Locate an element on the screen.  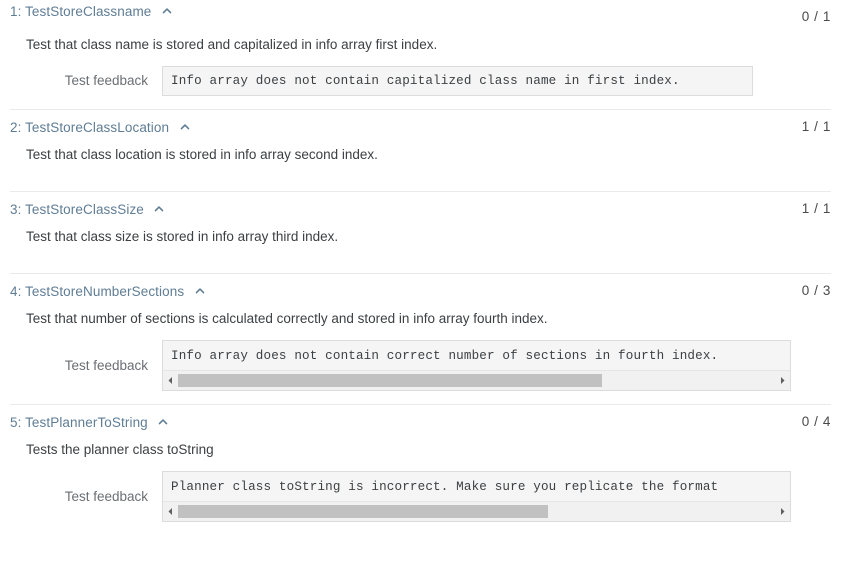
test-section-title: 2: TestStoreClassLocation is located at coordinates (89, 128).